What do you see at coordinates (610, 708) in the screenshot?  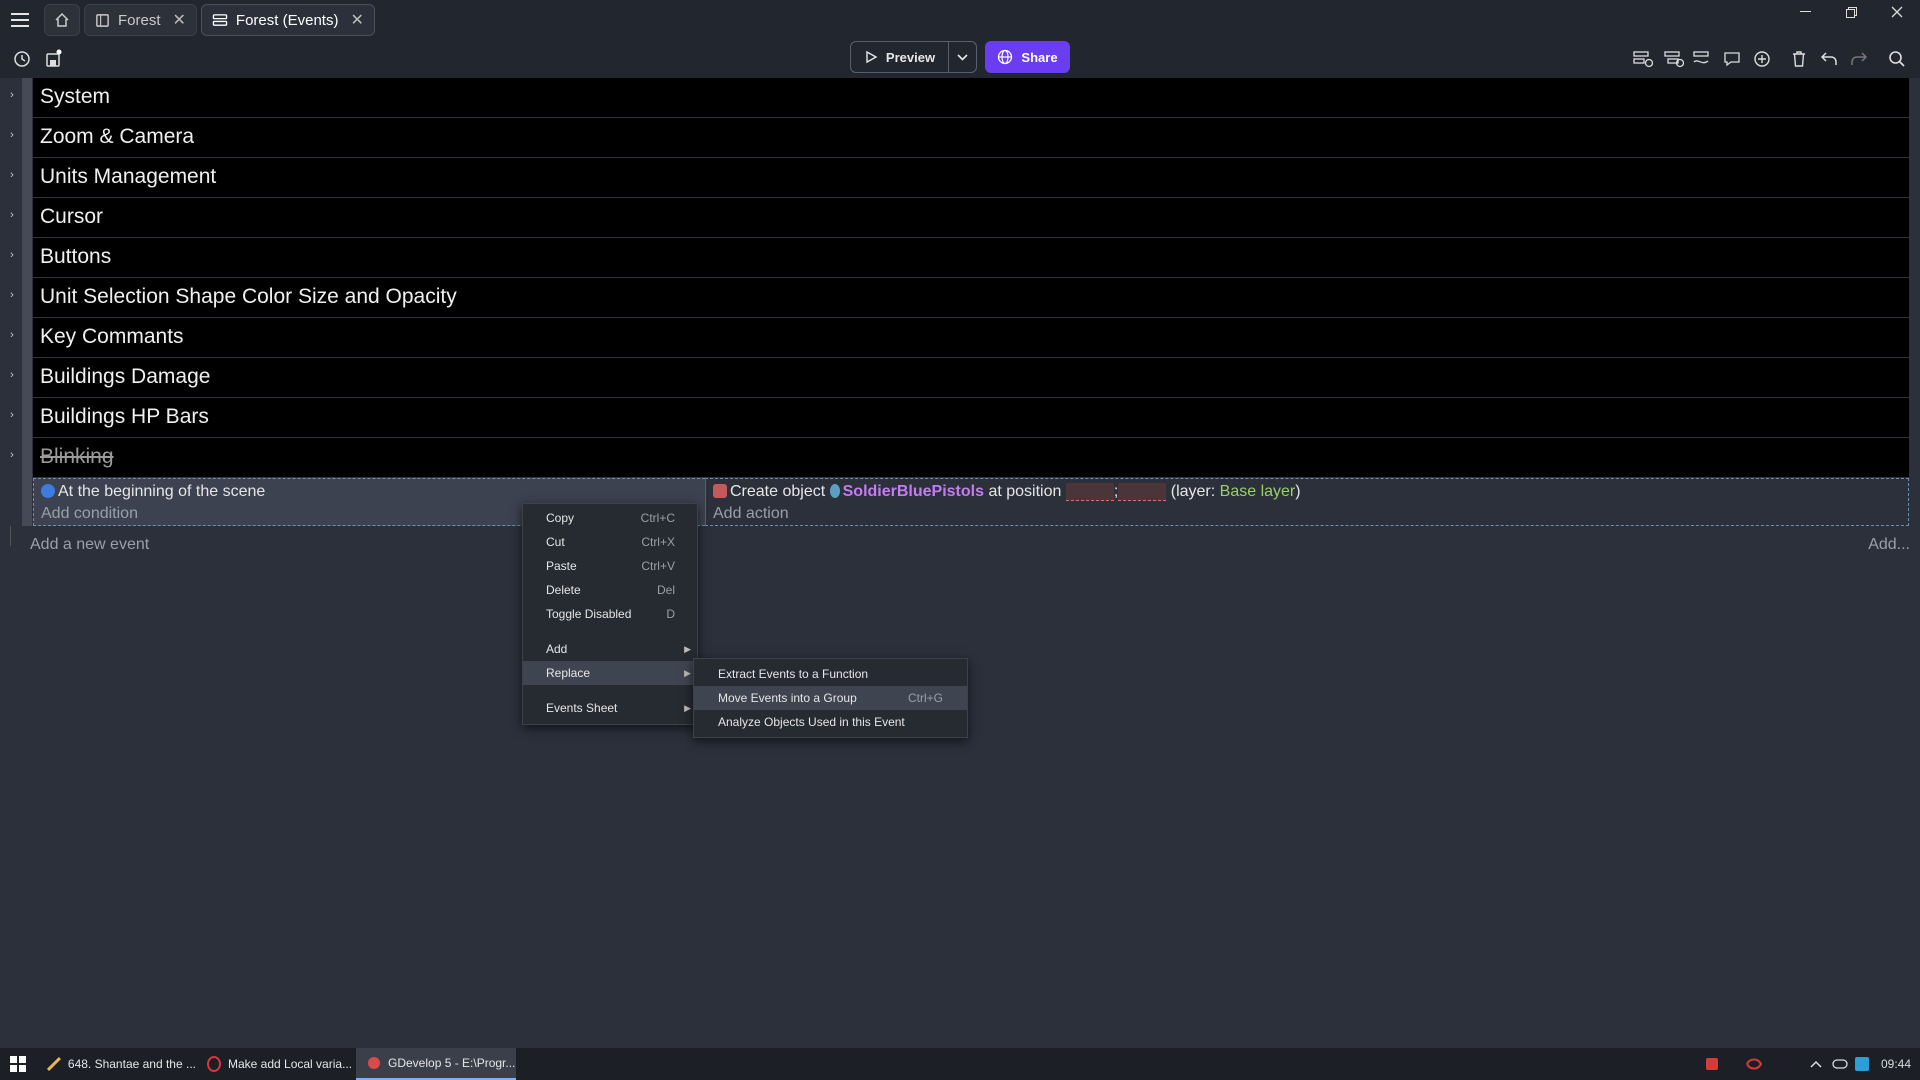 I see `menu-item-events-sheet: Events Sheet ▶` at bounding box center [610, 708].